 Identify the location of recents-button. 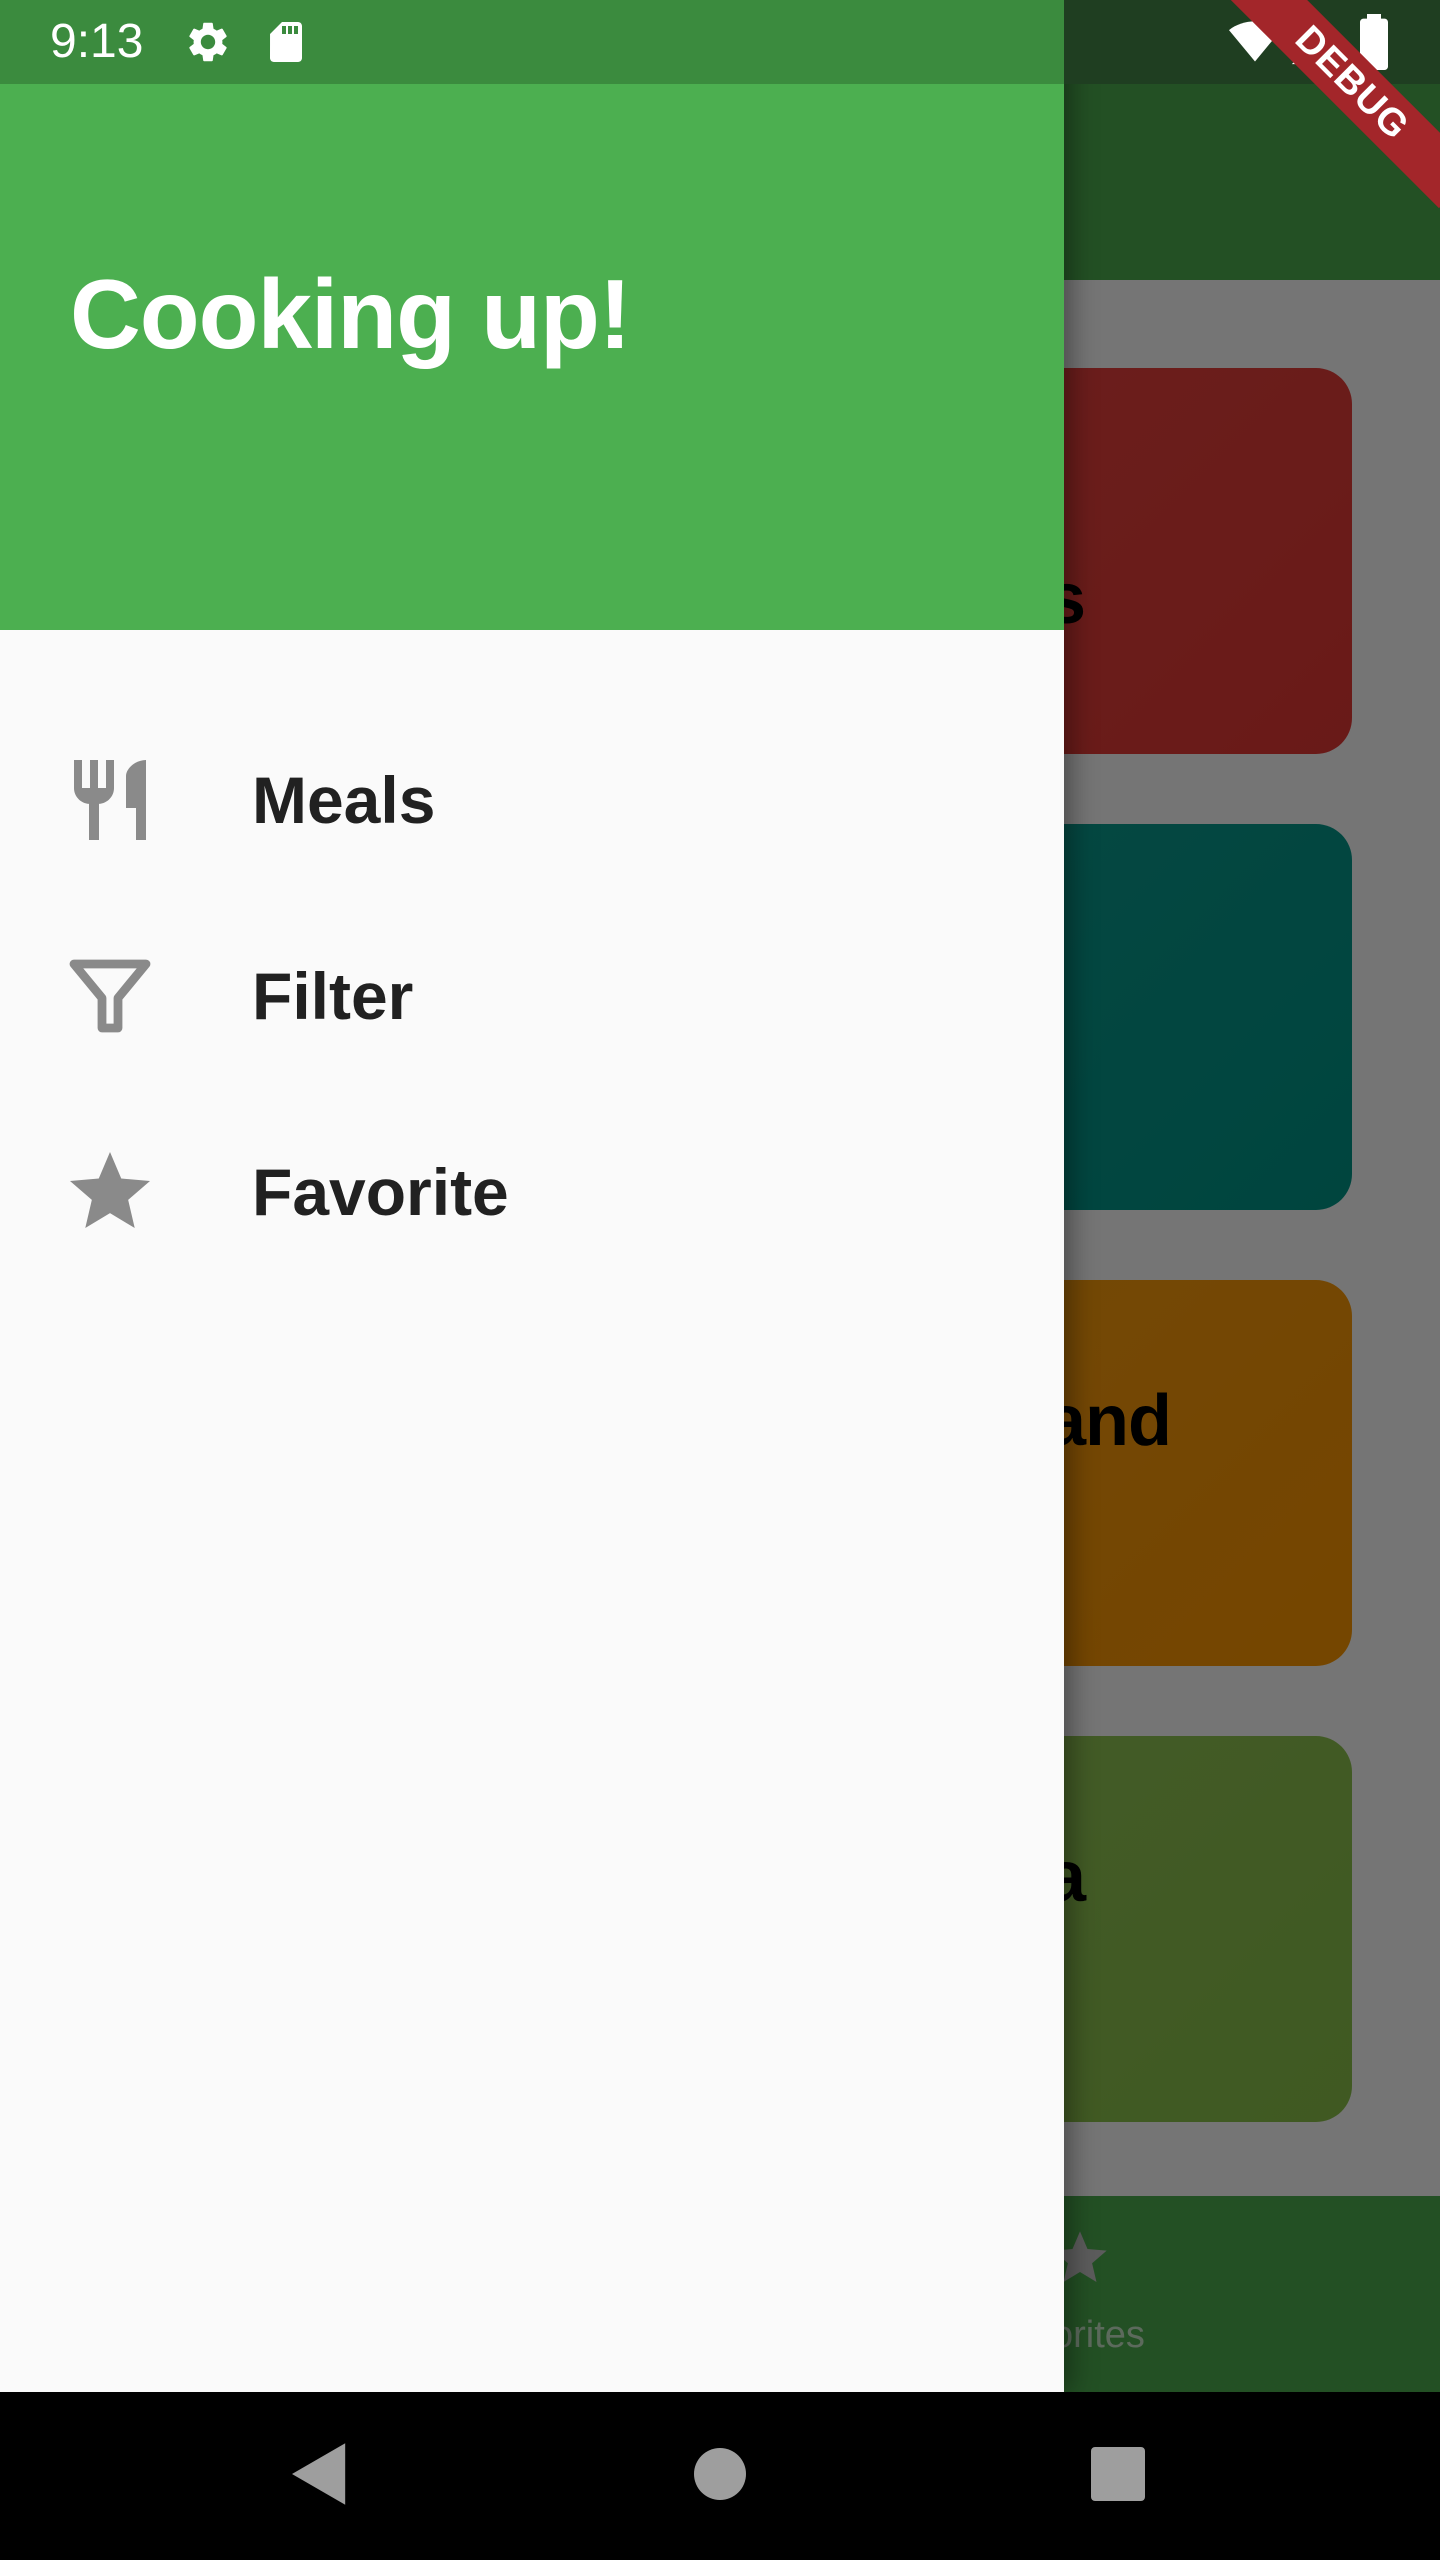
(1118, 2476).